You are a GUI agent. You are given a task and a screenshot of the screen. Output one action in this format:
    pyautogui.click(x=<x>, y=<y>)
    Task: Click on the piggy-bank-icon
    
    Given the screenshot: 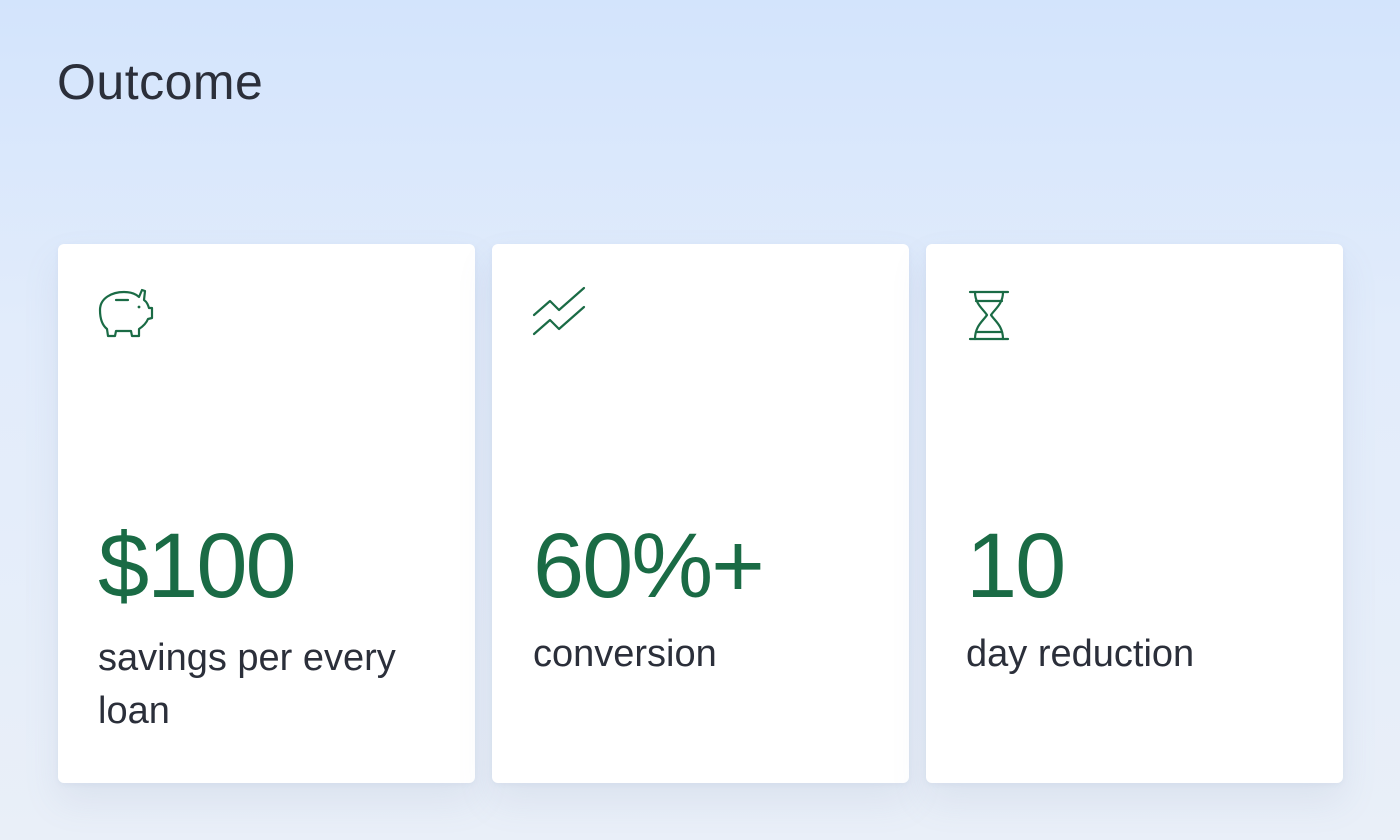 What is the action you would take?
    pyautogui.click(x=125, y=315)
    